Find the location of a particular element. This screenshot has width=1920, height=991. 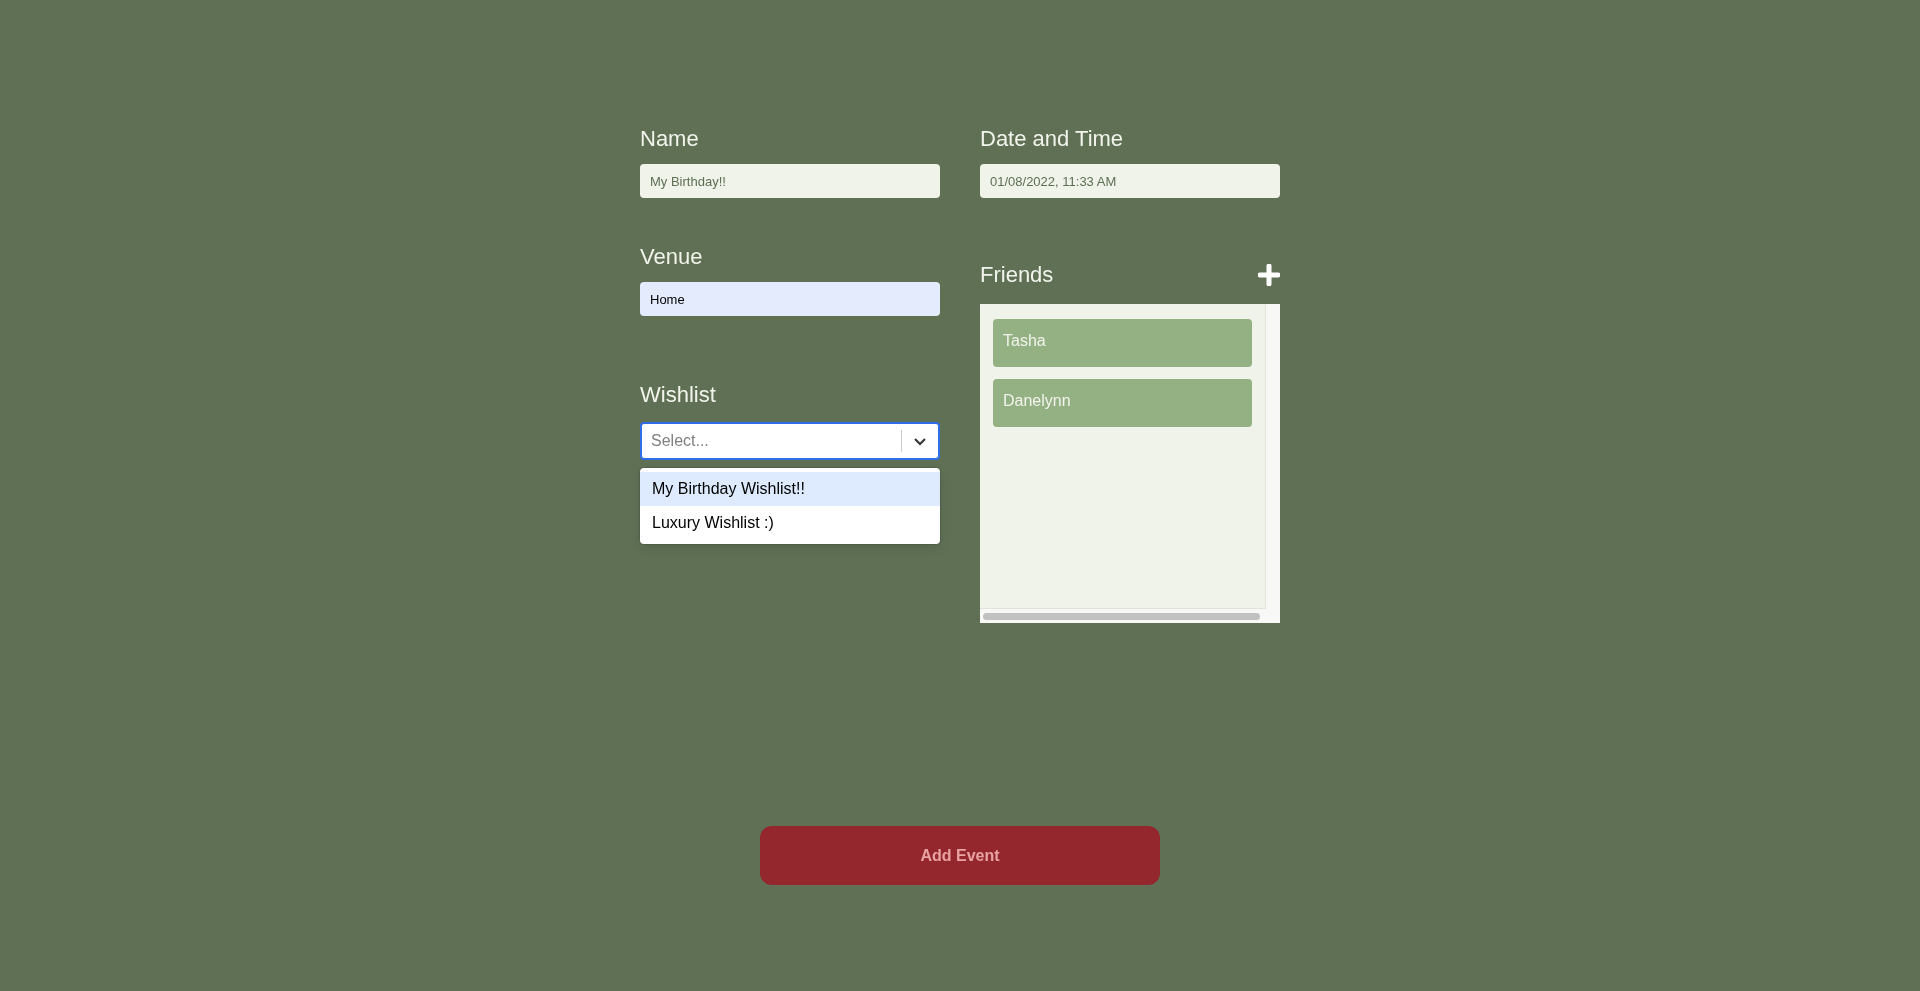

text-field: 01/08/2022, 11:33 AM is located at coordinates (1130, 181).